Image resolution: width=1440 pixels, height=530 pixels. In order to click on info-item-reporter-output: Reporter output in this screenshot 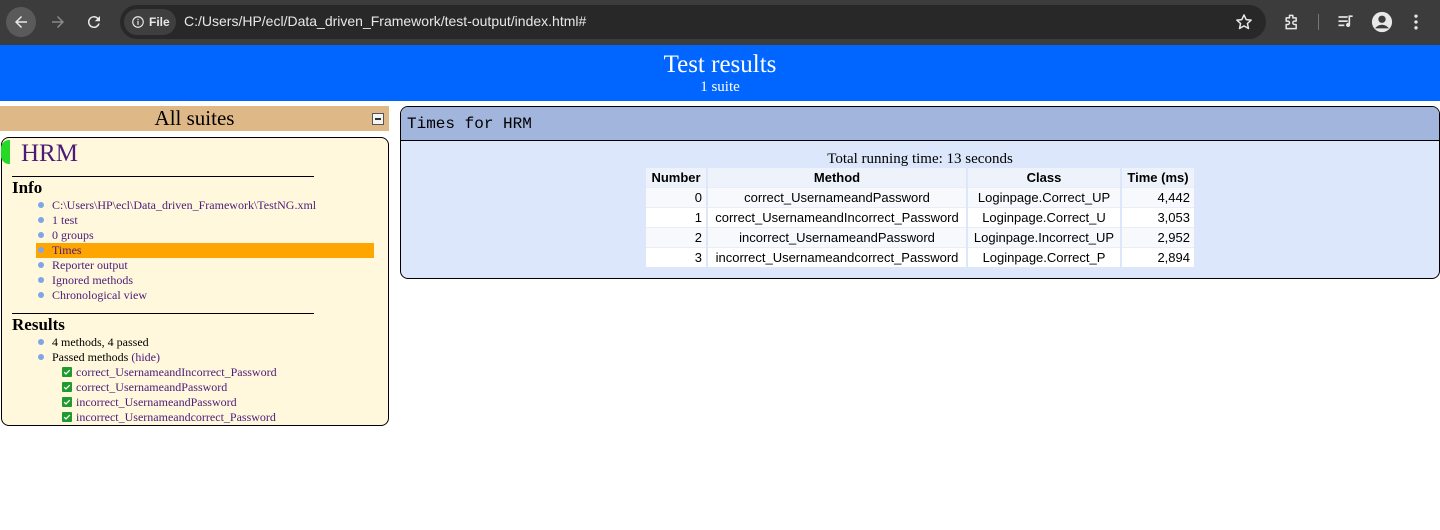, I will do `click(205, 265)`.